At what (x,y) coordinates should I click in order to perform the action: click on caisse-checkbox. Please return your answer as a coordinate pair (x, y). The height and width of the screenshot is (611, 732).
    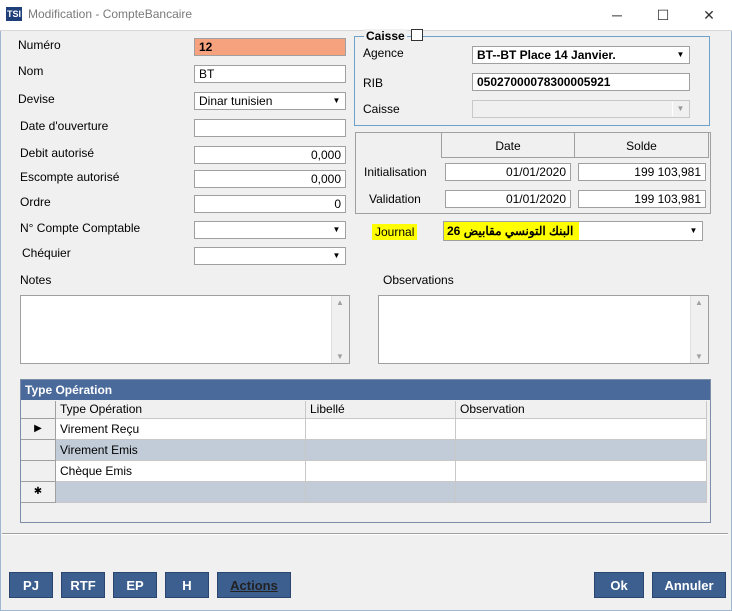
    Looking at the image, I should click on (417, 35).